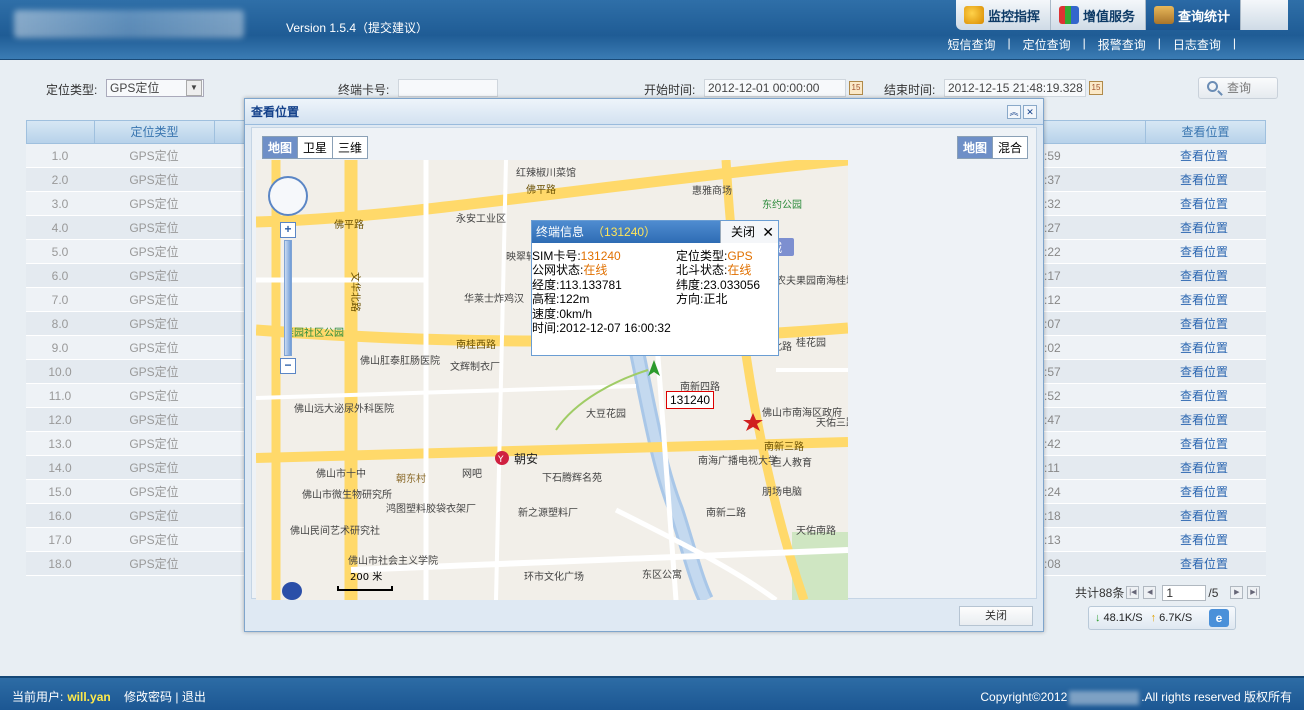 Image resolution: width=1304 pixels, height=710 pixels. Describe the element at coordinates (350, 147) in the screenshot. I see `map-type-3d: 三维` at that location.